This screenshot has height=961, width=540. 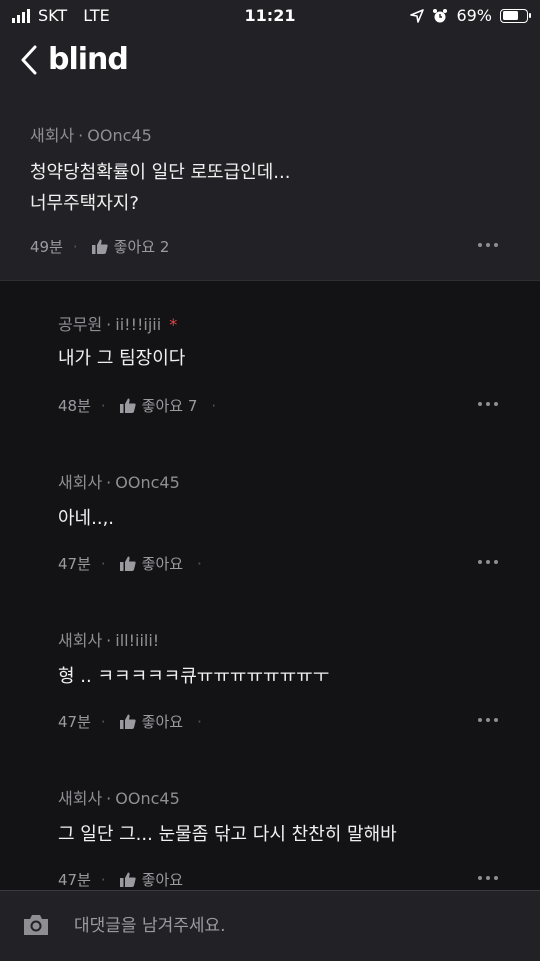 What do you see at coordinates (122, 358) in the screenshot?
I see `reply-text: 내가 그 팀장이다` at bounding box center [122, 358].